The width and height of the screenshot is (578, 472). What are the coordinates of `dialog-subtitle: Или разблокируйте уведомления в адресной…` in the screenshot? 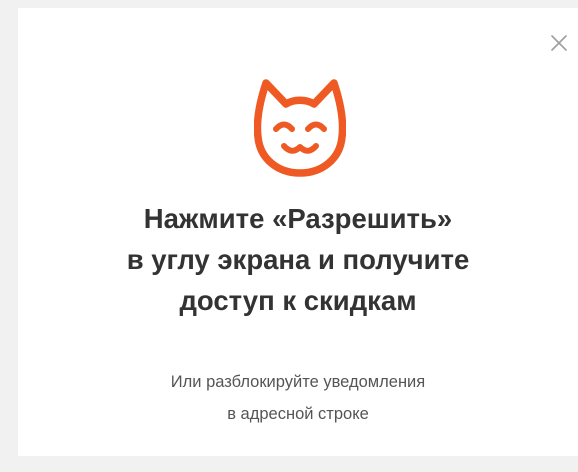 It's located at (298, 398).